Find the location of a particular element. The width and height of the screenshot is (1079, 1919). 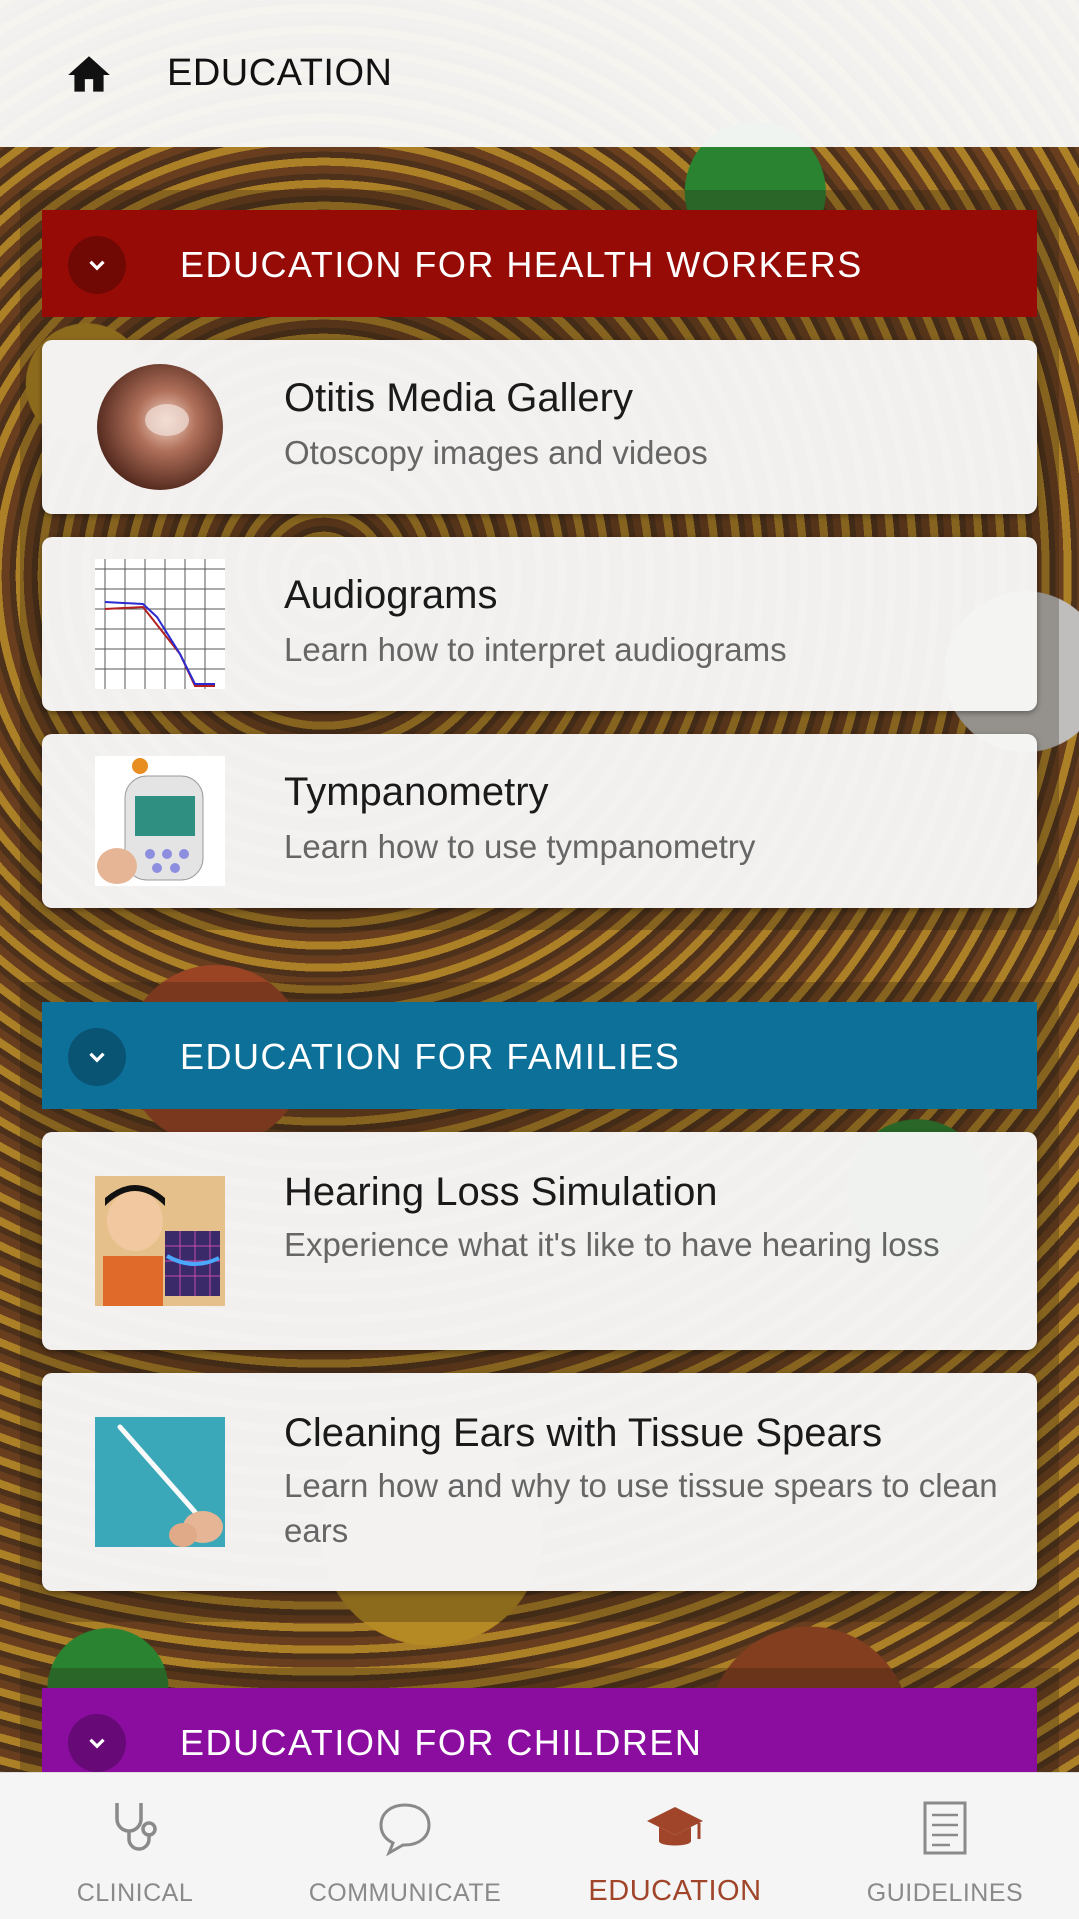

graduation-cap-icon is located at coordinates (675, 1826).